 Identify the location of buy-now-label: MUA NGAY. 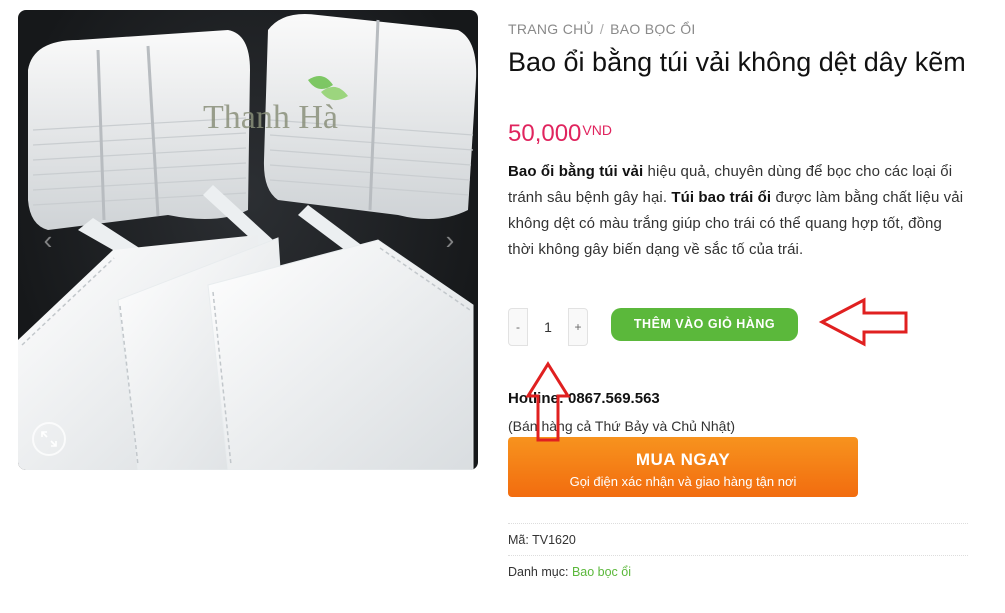
(683, 459).